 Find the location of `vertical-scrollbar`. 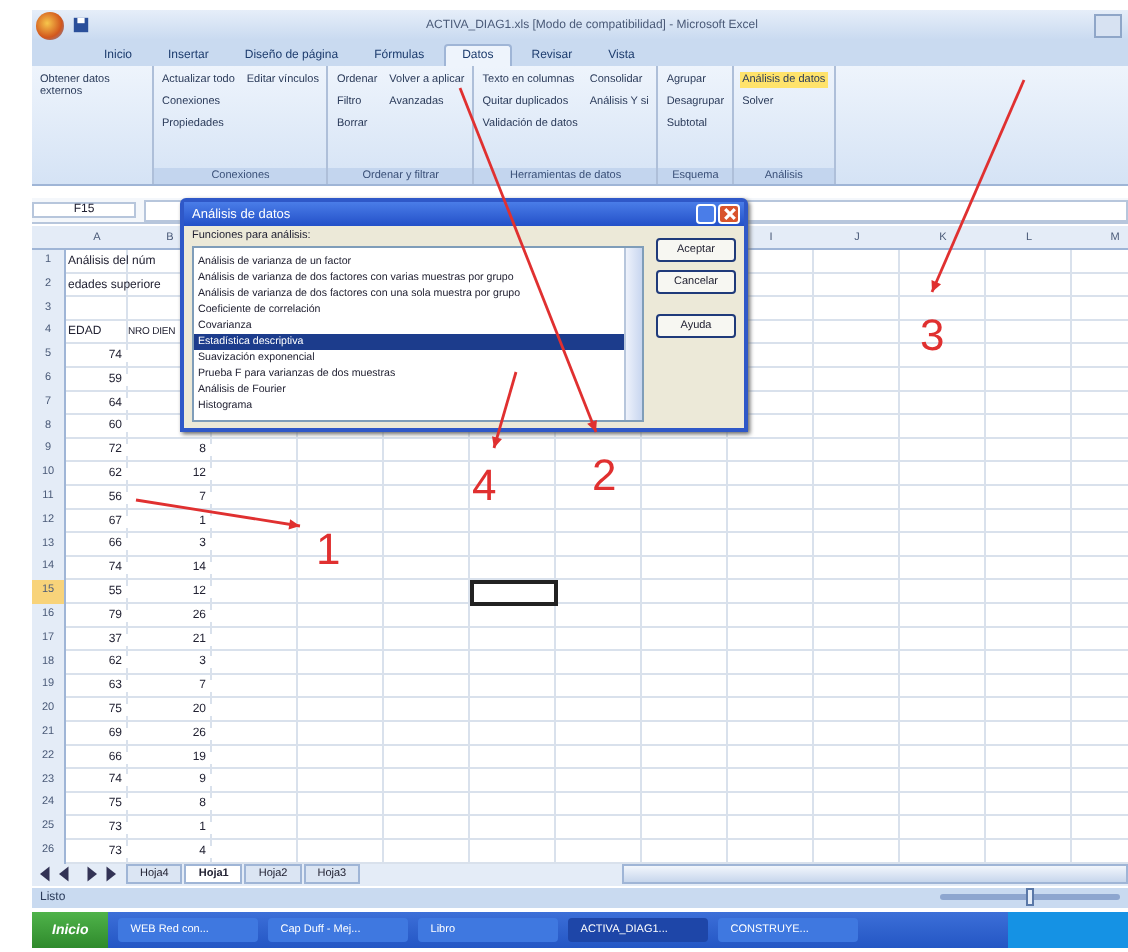

vertical-scrollbar is located at coordinates (633, 334).